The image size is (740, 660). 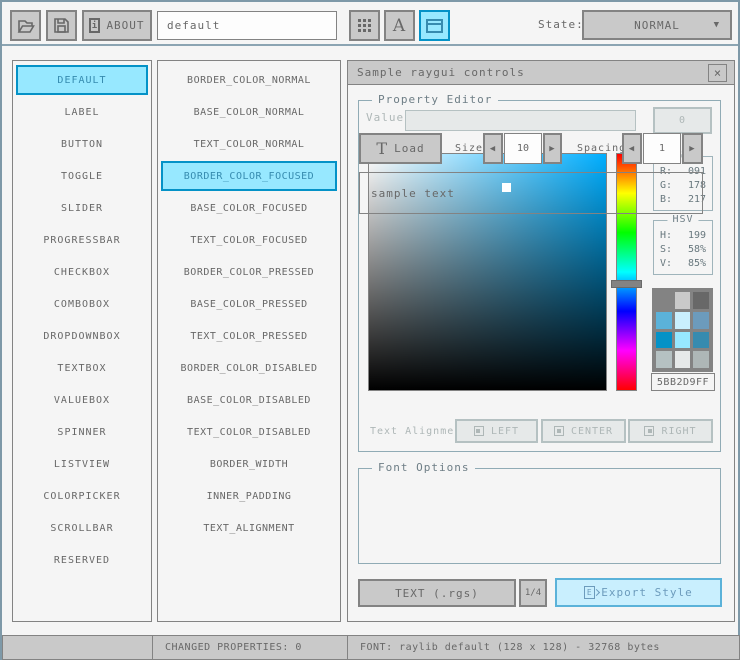 I want to click on hex-color-value: 5BB2D9FF, so click(x=683, y=382).